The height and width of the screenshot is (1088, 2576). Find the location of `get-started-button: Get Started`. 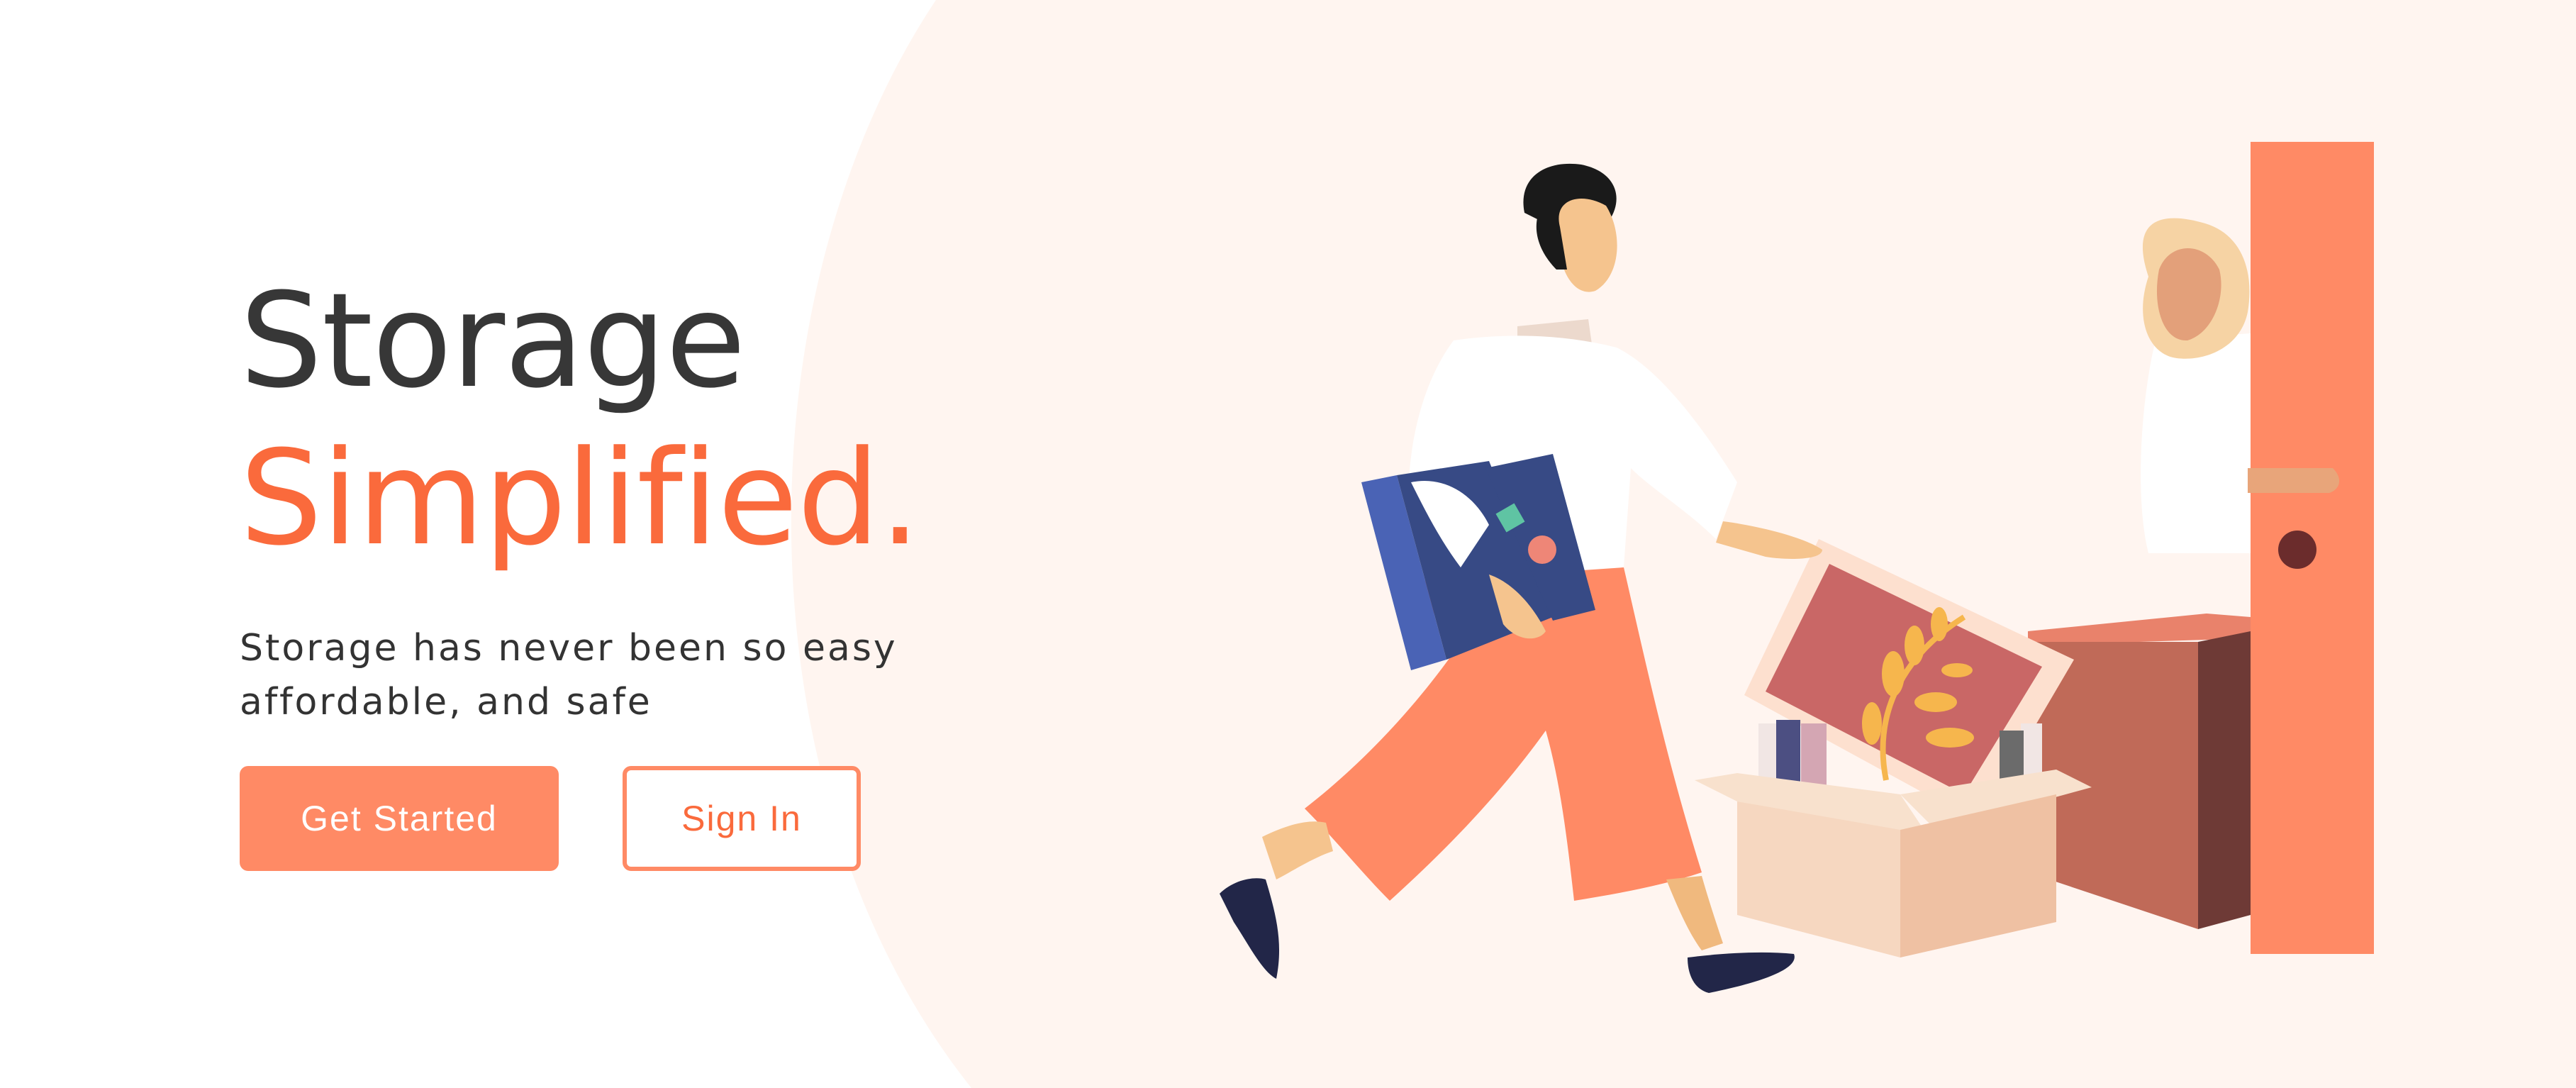

get-started-button: Get Started is located at coordinates (399, 818).